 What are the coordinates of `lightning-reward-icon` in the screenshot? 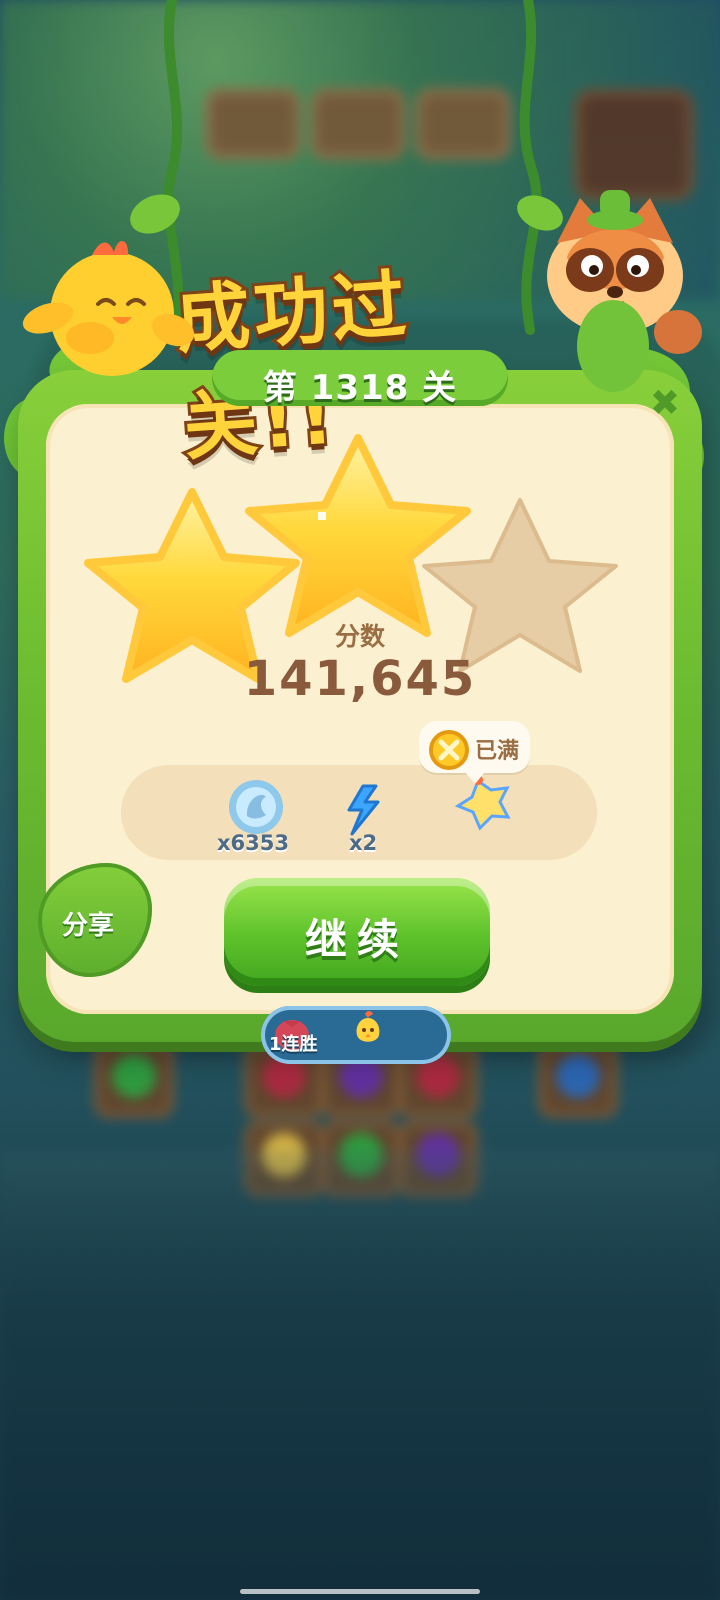 It's located at (363, 810).